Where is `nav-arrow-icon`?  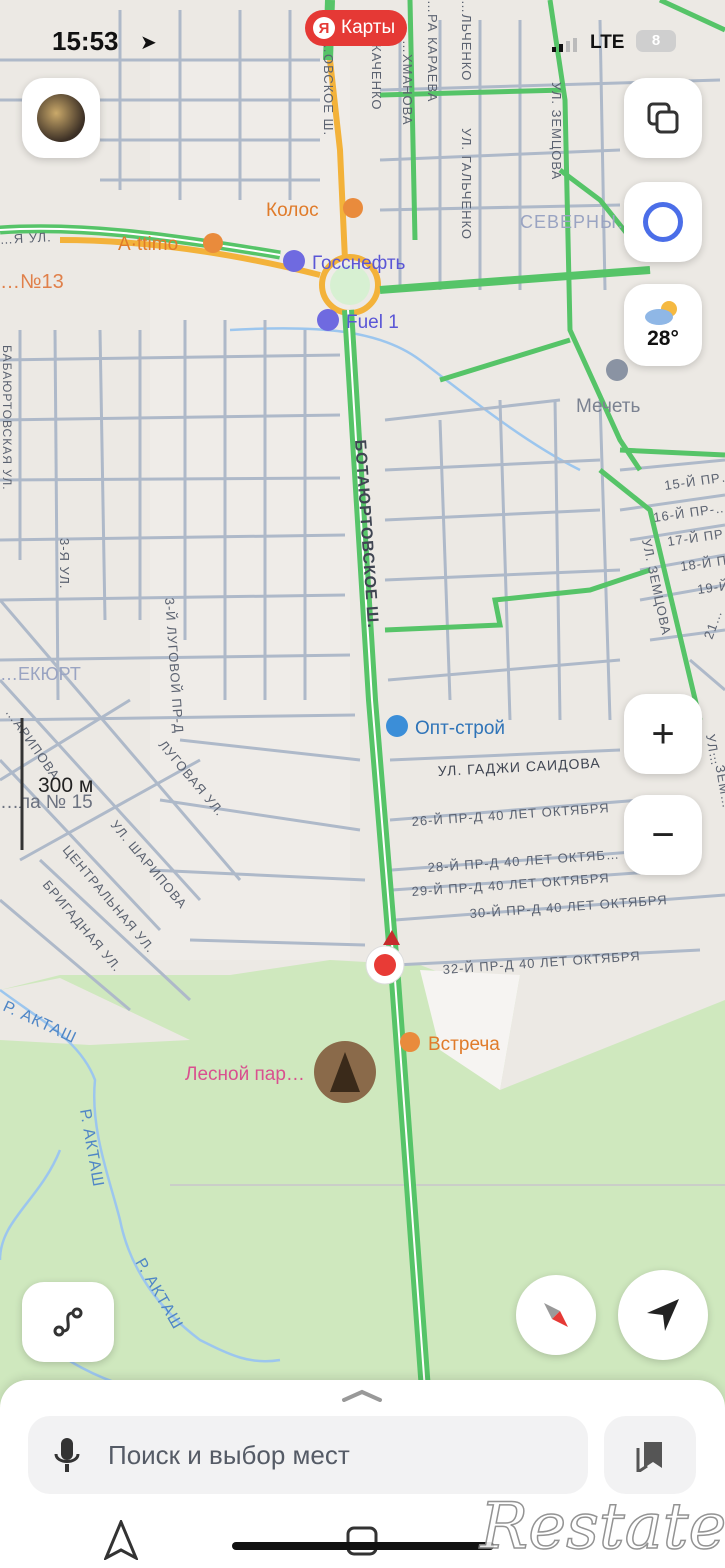 nav-arrow-icon is located at coordinates (121, 1540).